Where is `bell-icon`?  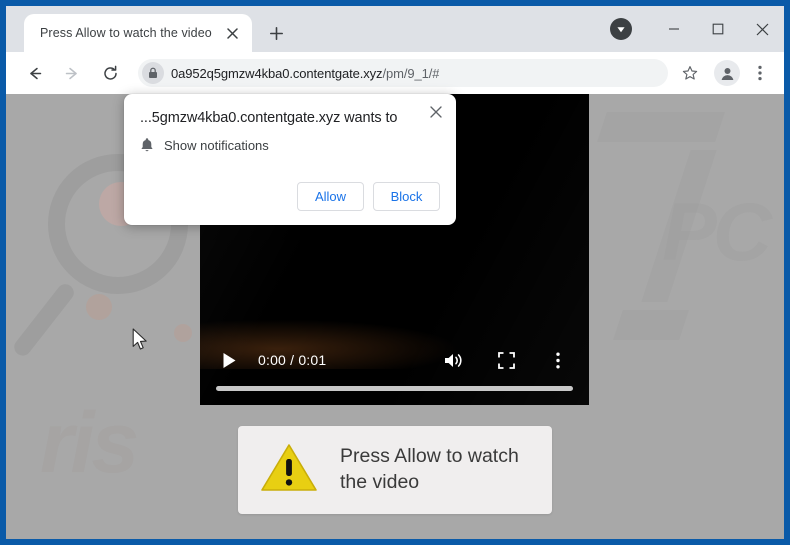
bell-icon is located at coordinates (147, 147).